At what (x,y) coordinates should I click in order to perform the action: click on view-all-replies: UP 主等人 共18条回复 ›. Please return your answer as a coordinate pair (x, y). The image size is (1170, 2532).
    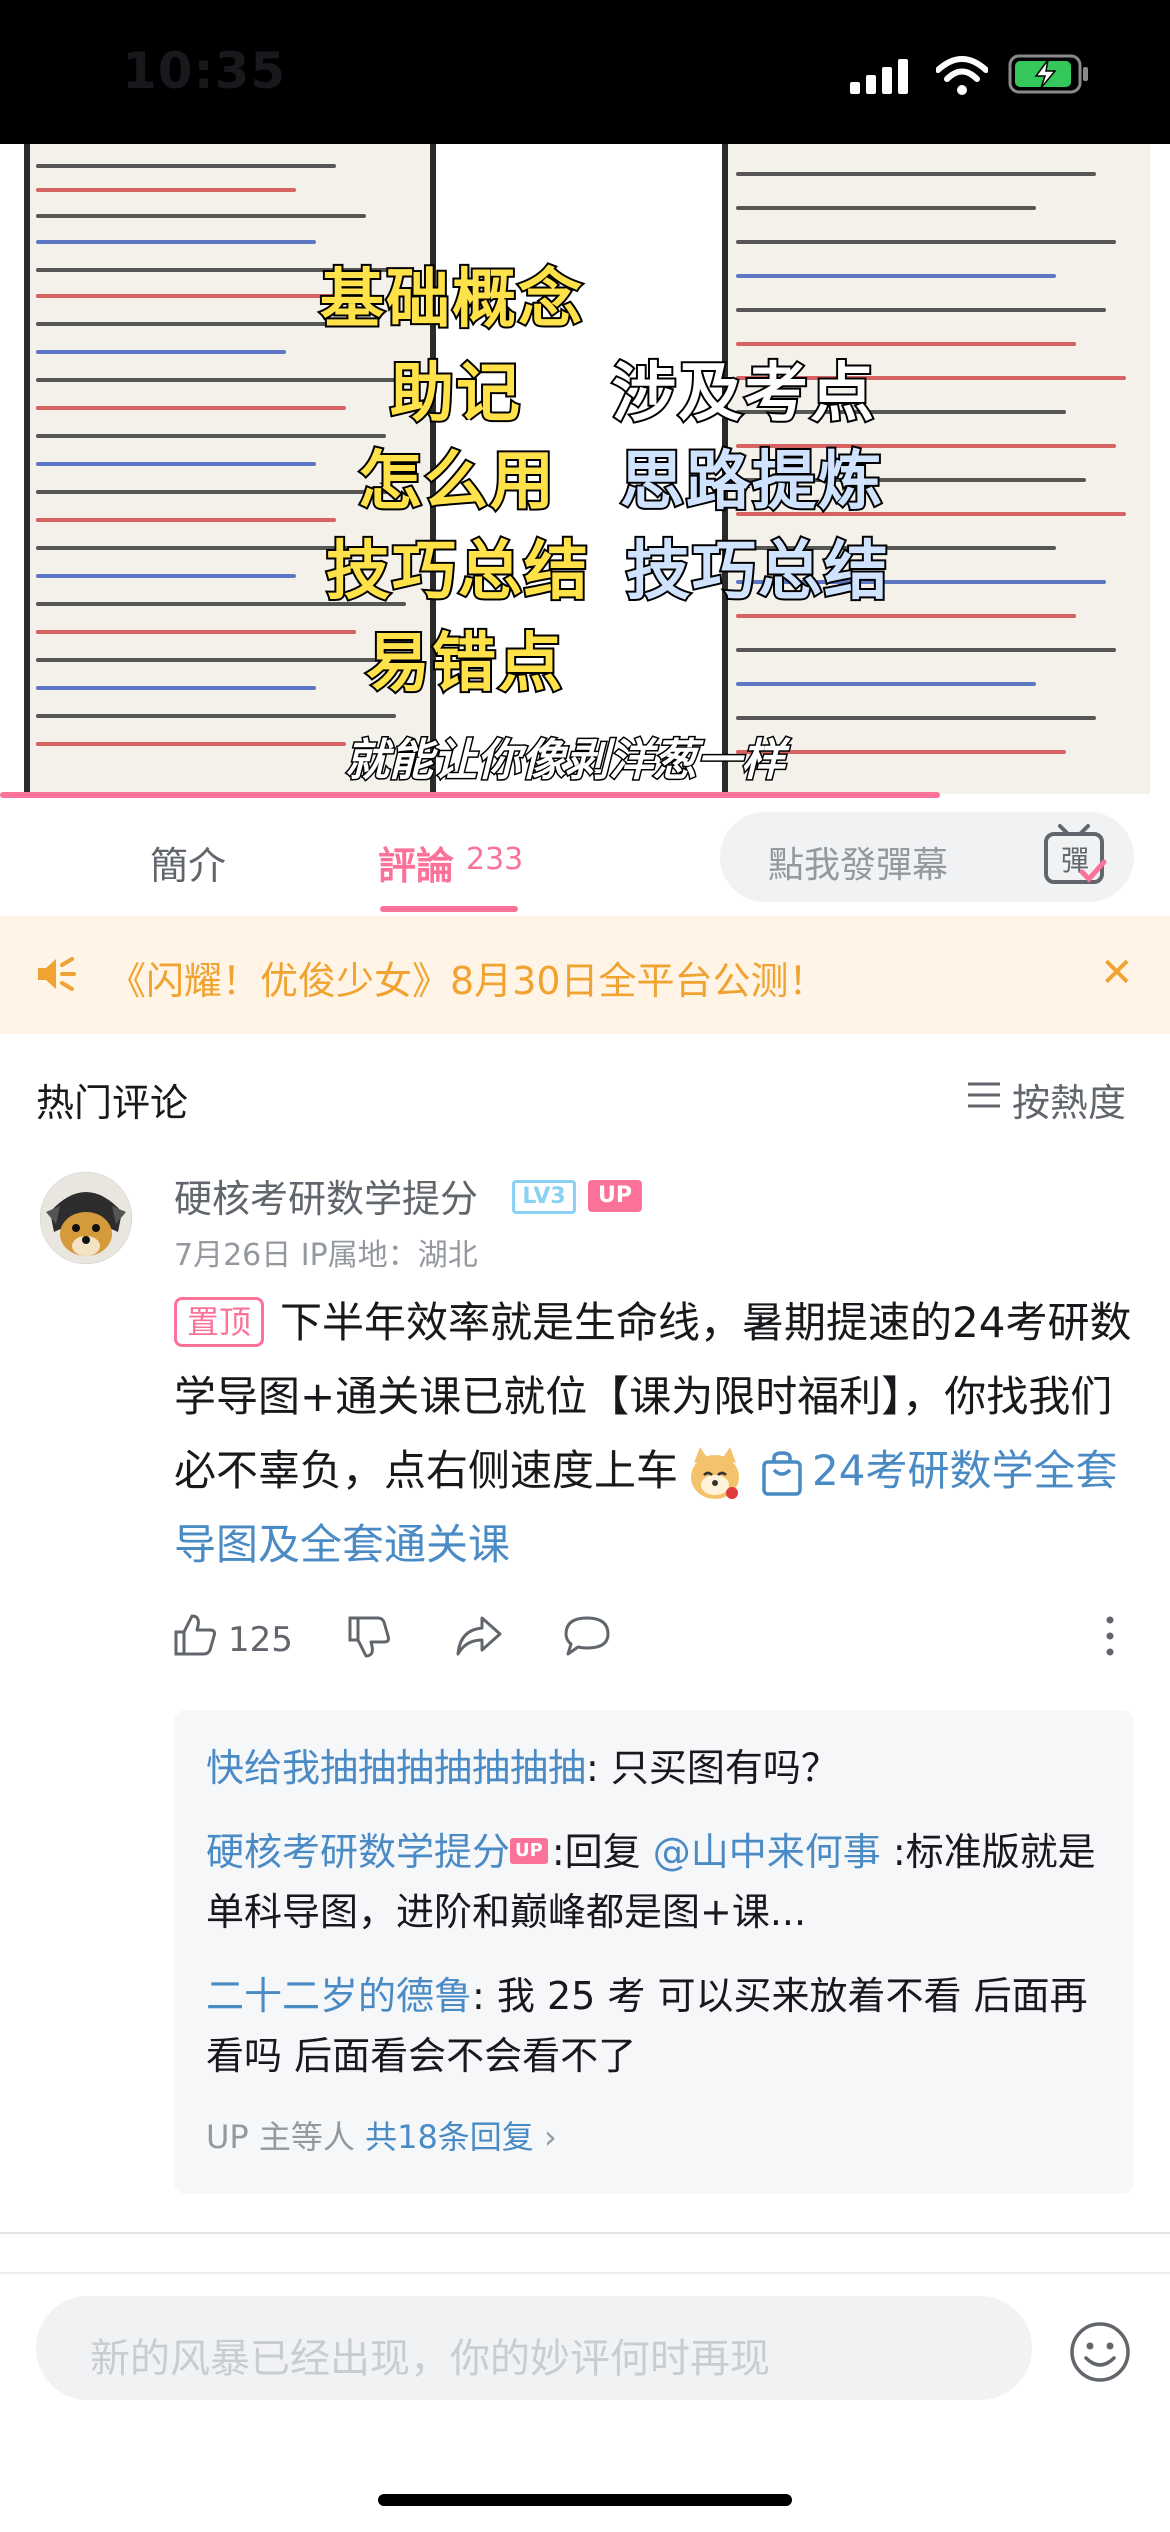
    Looking at the image, I should click on (381, 2135).